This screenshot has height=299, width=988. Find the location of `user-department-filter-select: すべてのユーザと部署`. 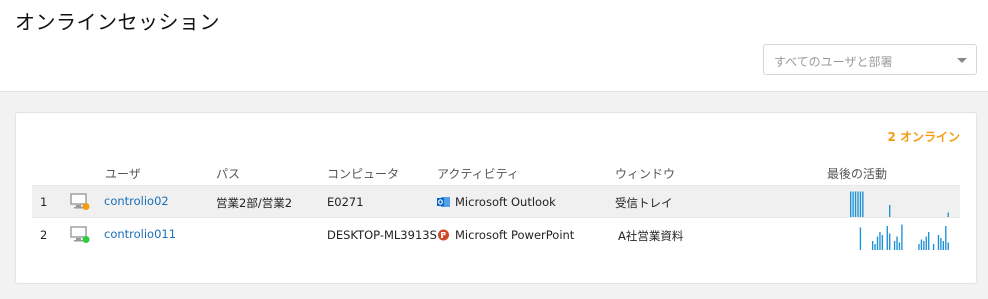

user-department-filter-select: すべてのユーザと部署 is located at coordinates (870, 59).